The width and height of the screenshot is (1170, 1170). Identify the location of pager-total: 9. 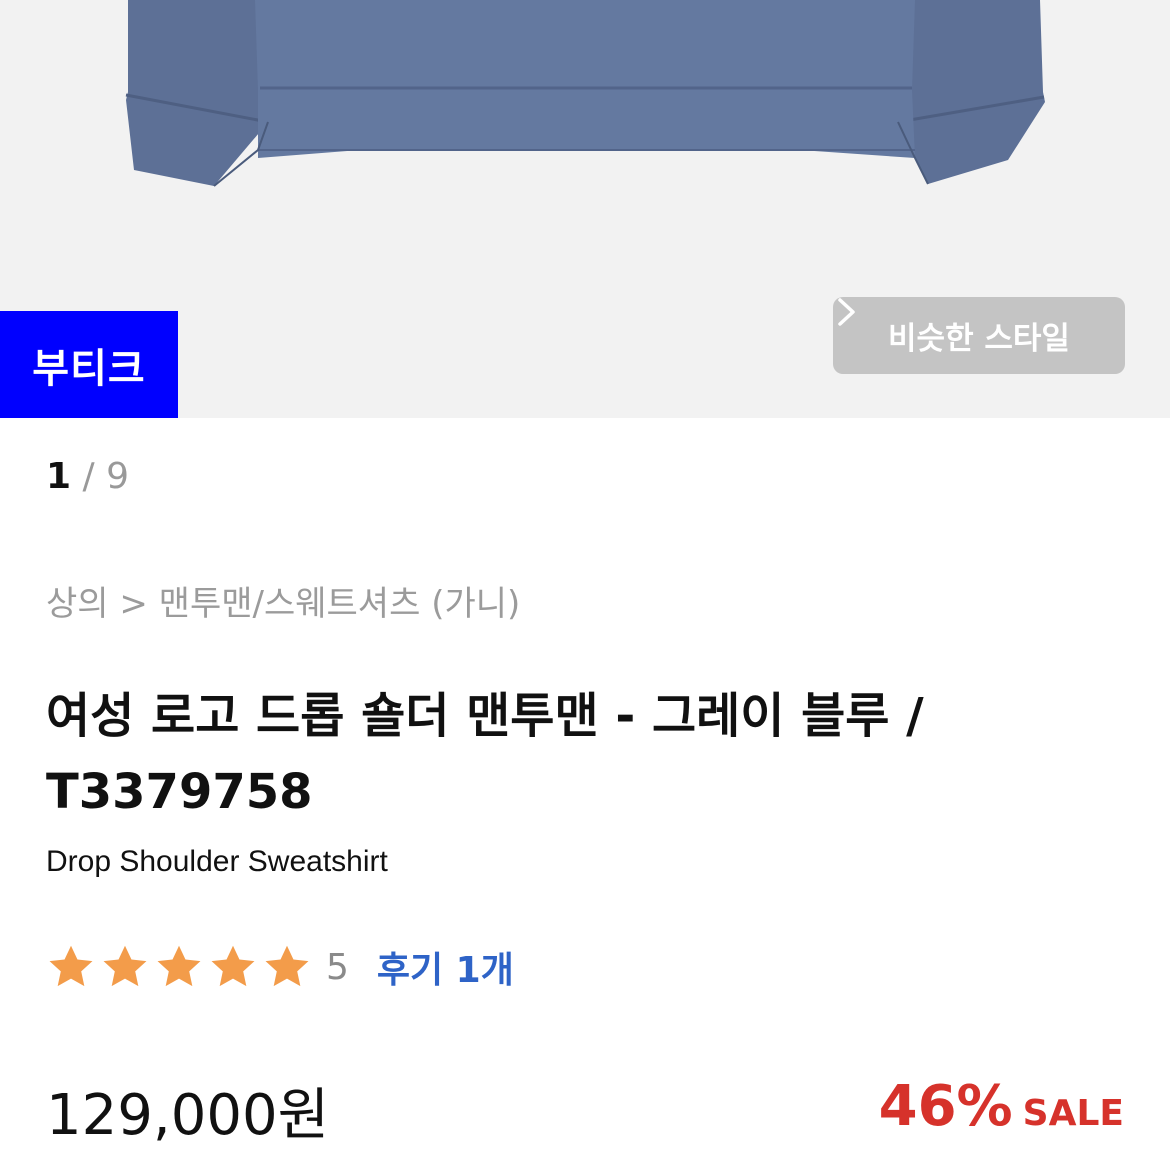
(117, 476).